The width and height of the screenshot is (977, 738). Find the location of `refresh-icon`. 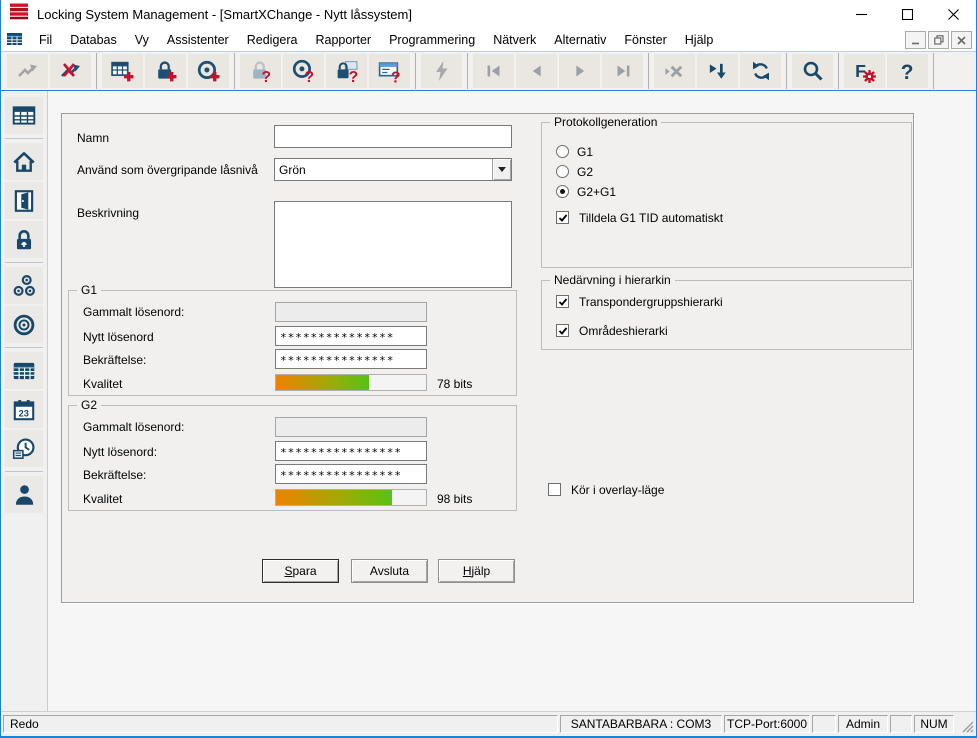

refresh-icon is located at coordinates (760, 71).